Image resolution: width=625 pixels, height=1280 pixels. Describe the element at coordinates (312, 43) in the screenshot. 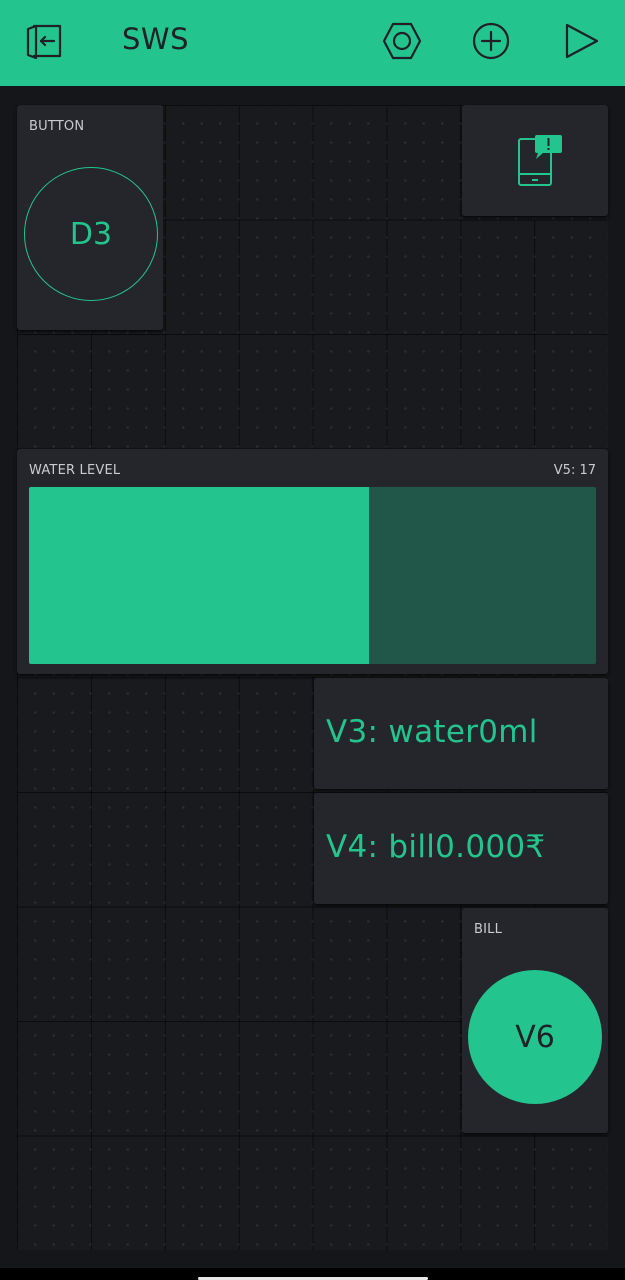

I see `app-bar: SWS` at that location.